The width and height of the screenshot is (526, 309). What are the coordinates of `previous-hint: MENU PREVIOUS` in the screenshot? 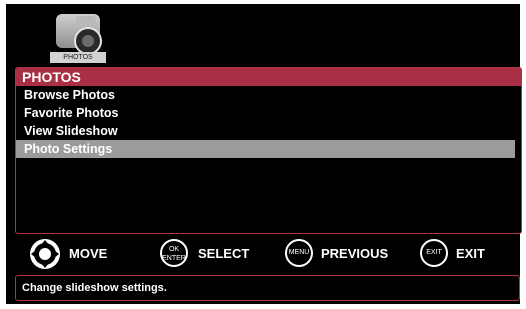 It's located at (350, 254).